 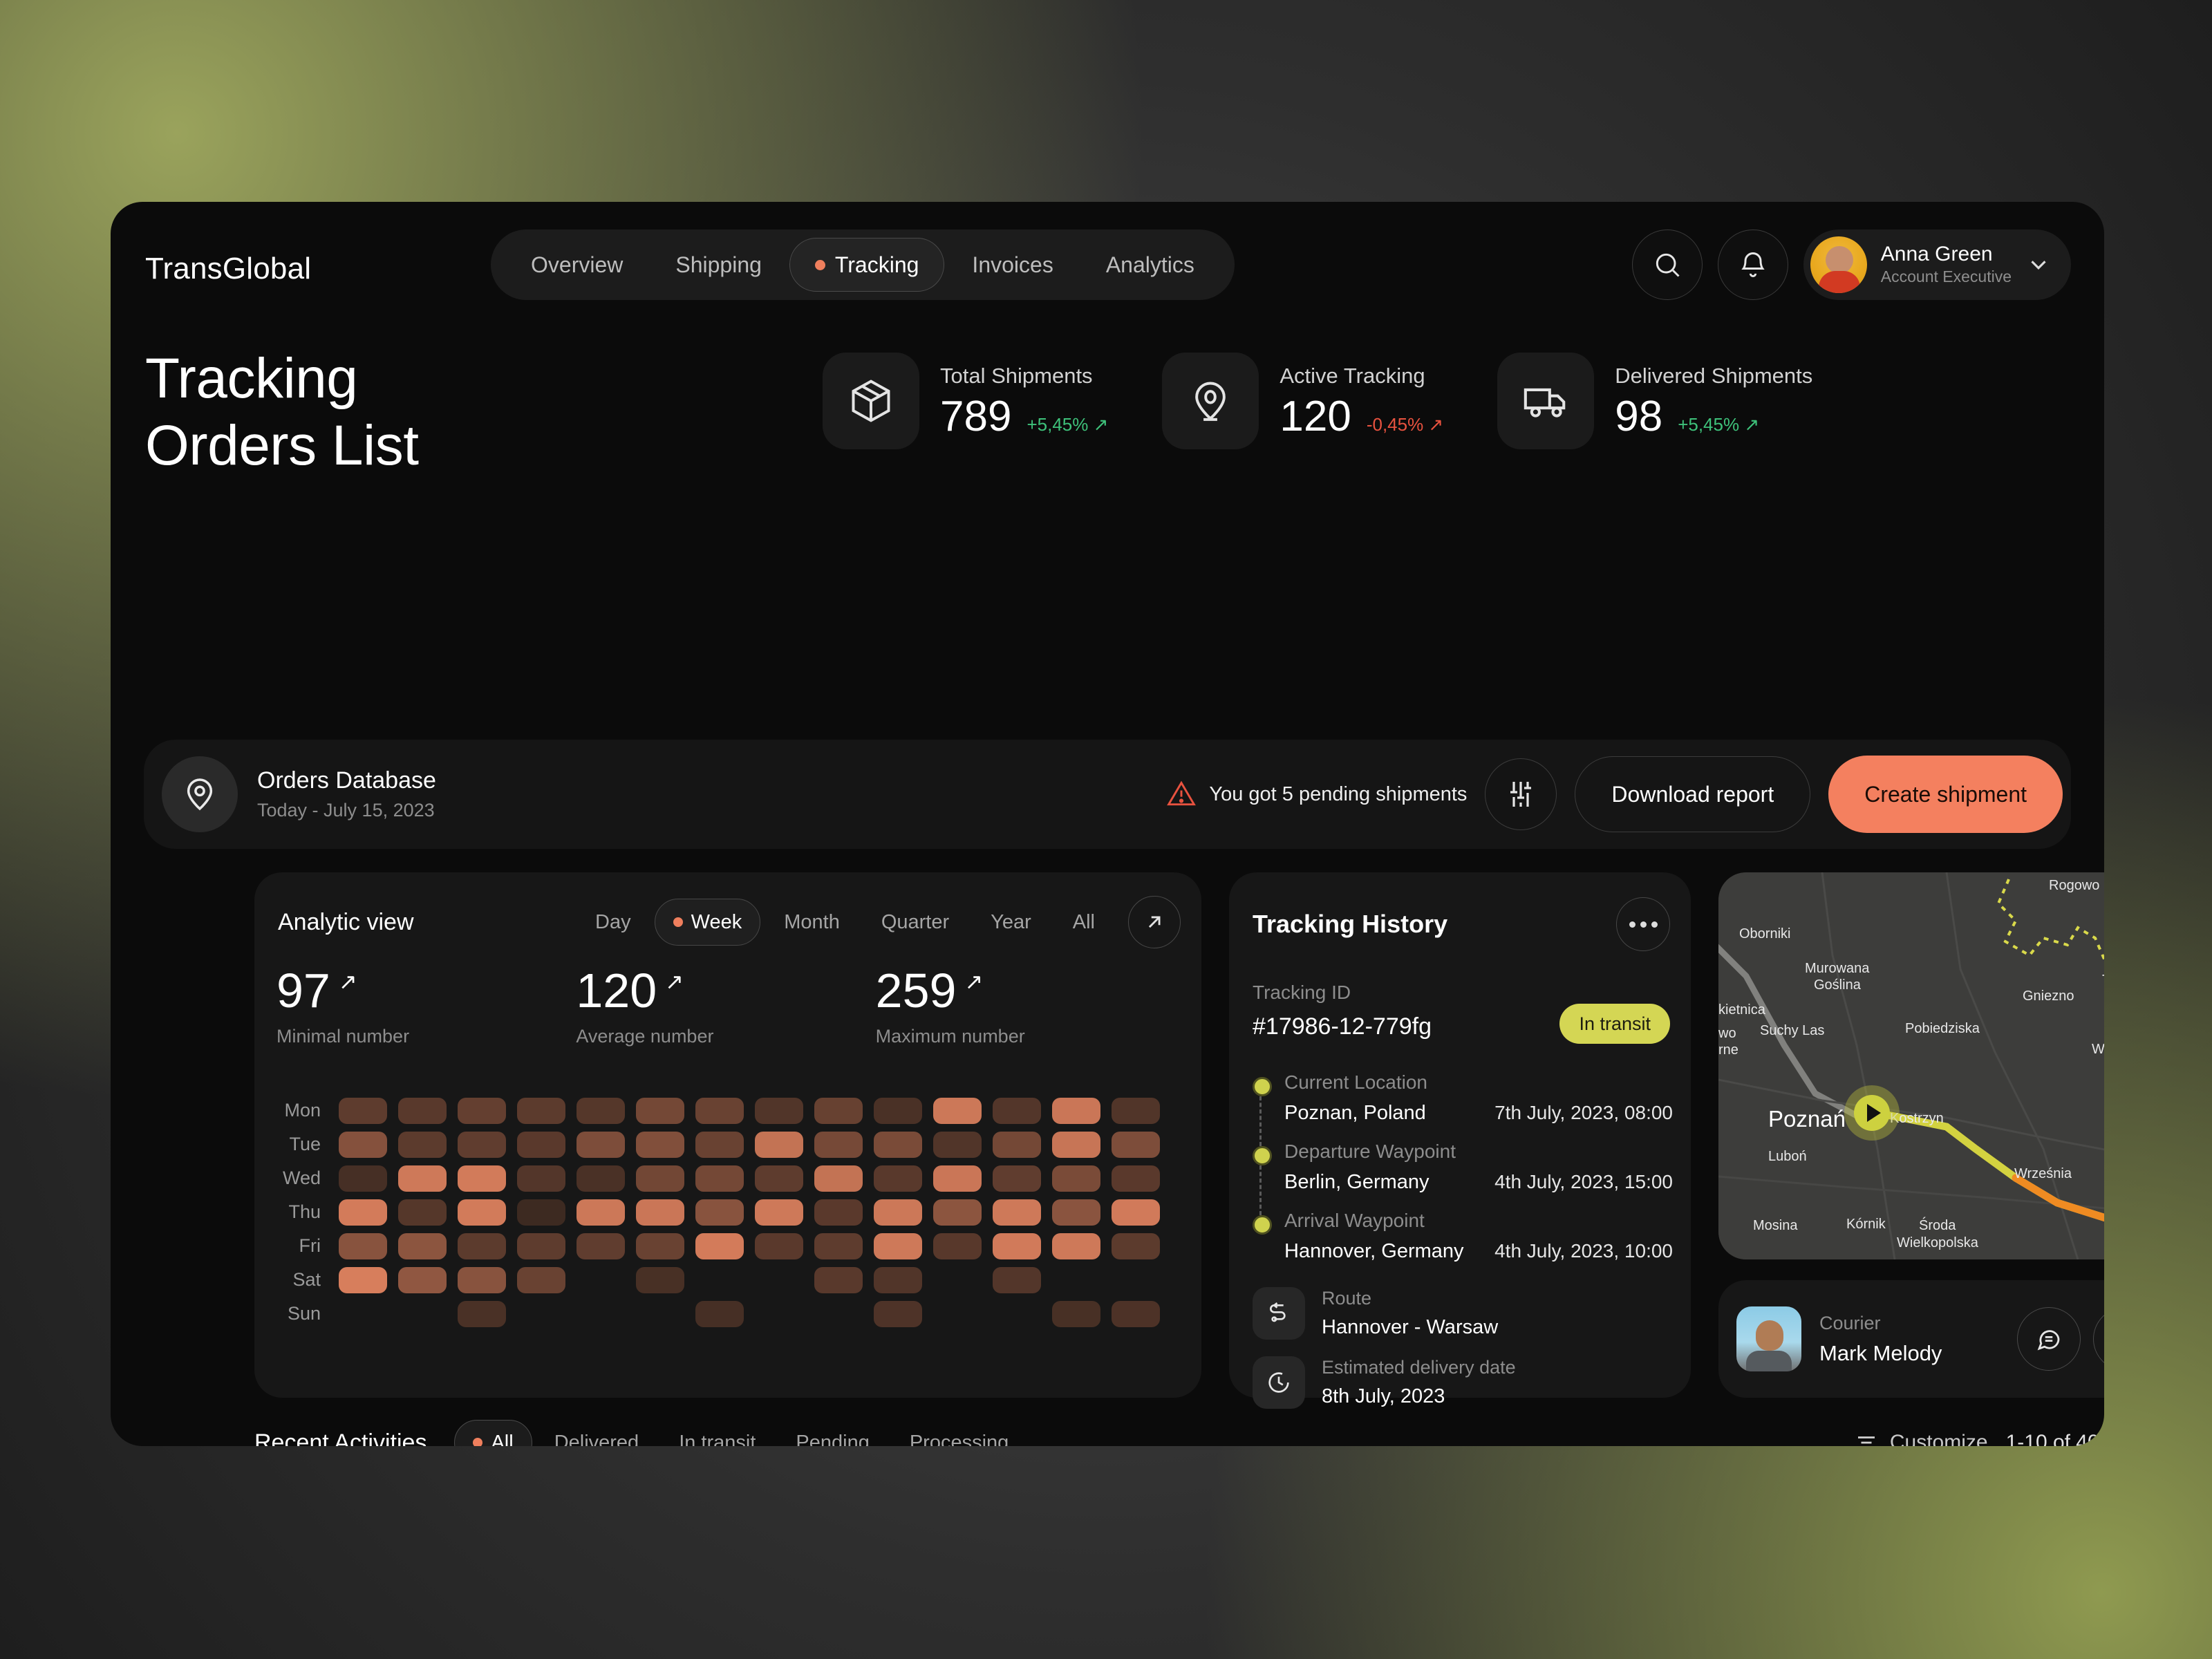 I want to click on period-year: Year, so click(x=1011, y=922).